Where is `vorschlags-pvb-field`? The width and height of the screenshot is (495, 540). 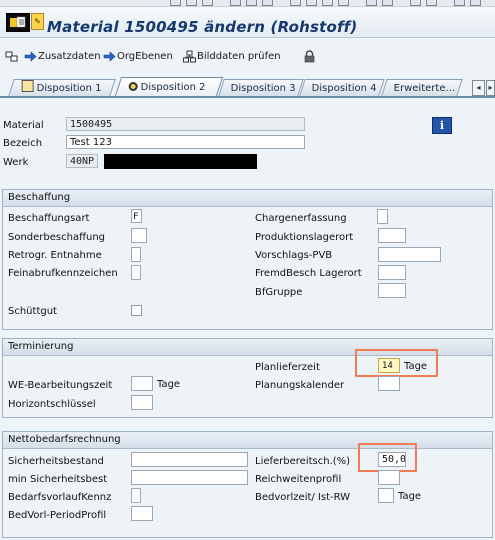 vorschlags-pvb-field is located at coordinates (409, 254).